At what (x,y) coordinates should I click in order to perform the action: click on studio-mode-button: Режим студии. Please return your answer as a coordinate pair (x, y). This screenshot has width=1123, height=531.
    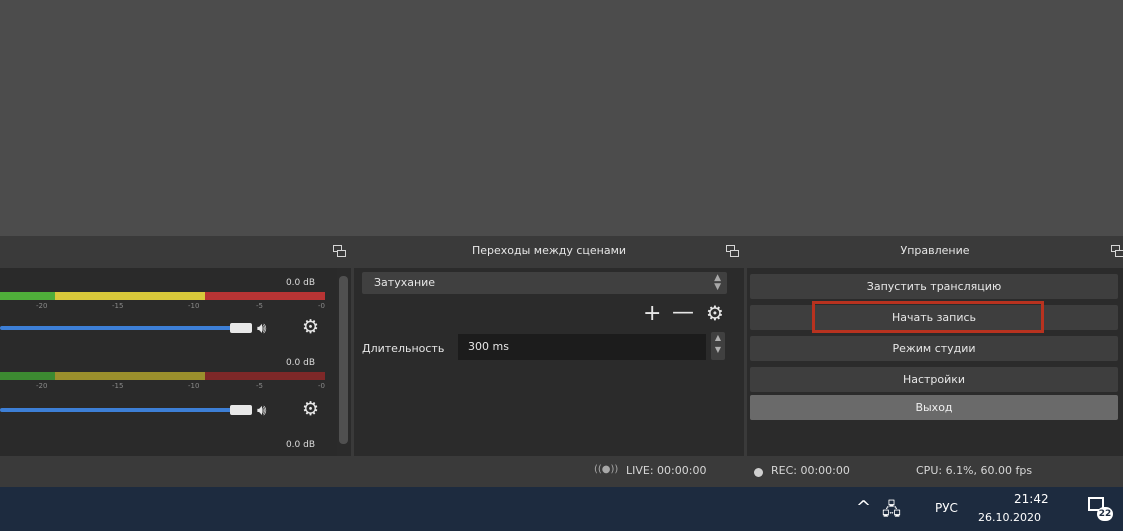
    Looking at the image, I should click on (934, 348).